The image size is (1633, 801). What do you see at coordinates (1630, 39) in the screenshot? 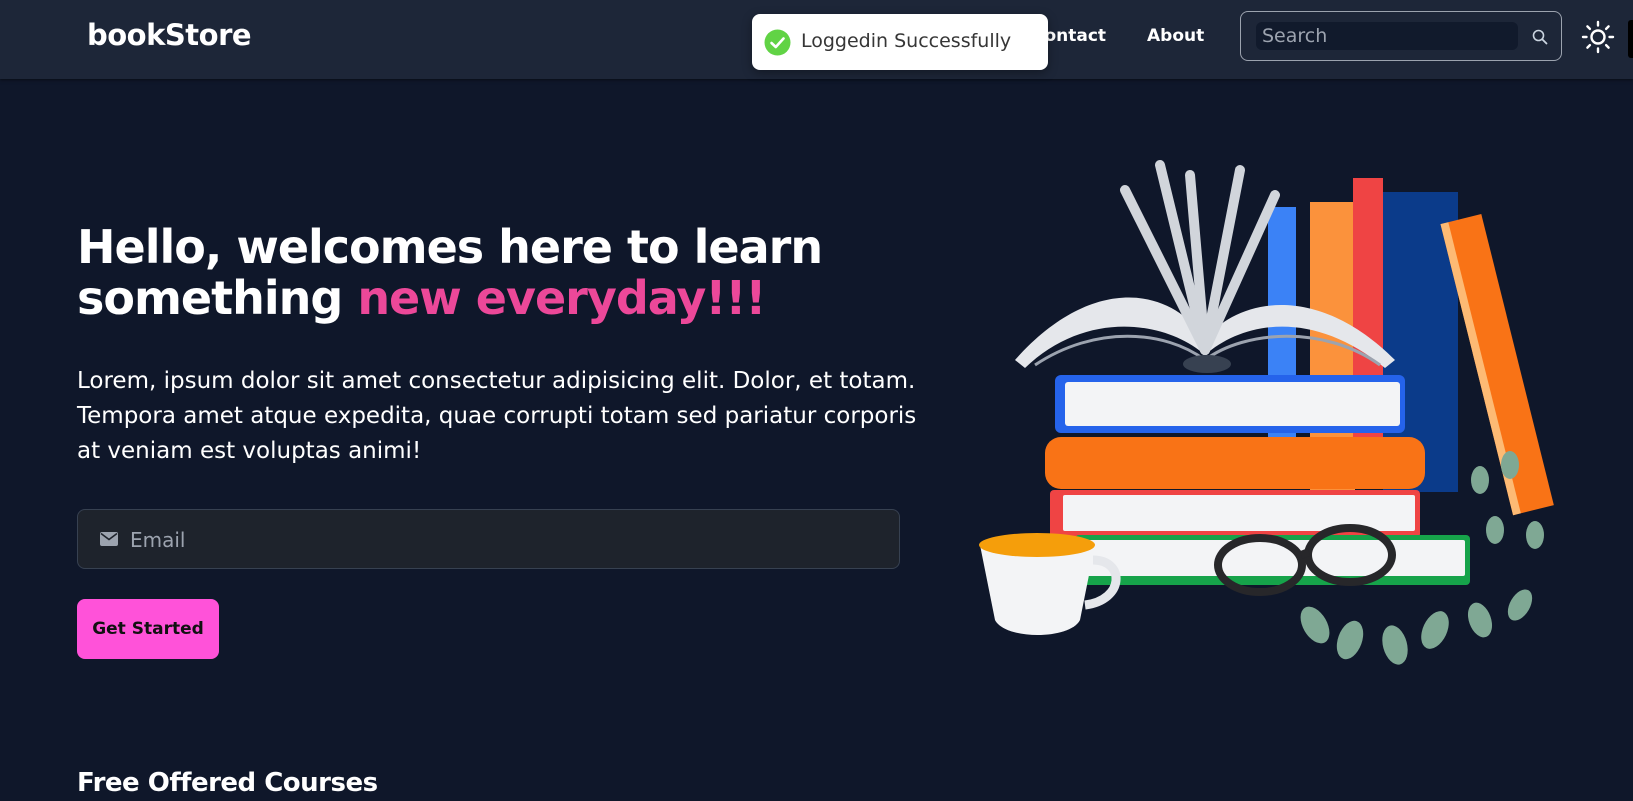
I see `profile-button-edge` at bounding box center [1630, 39].